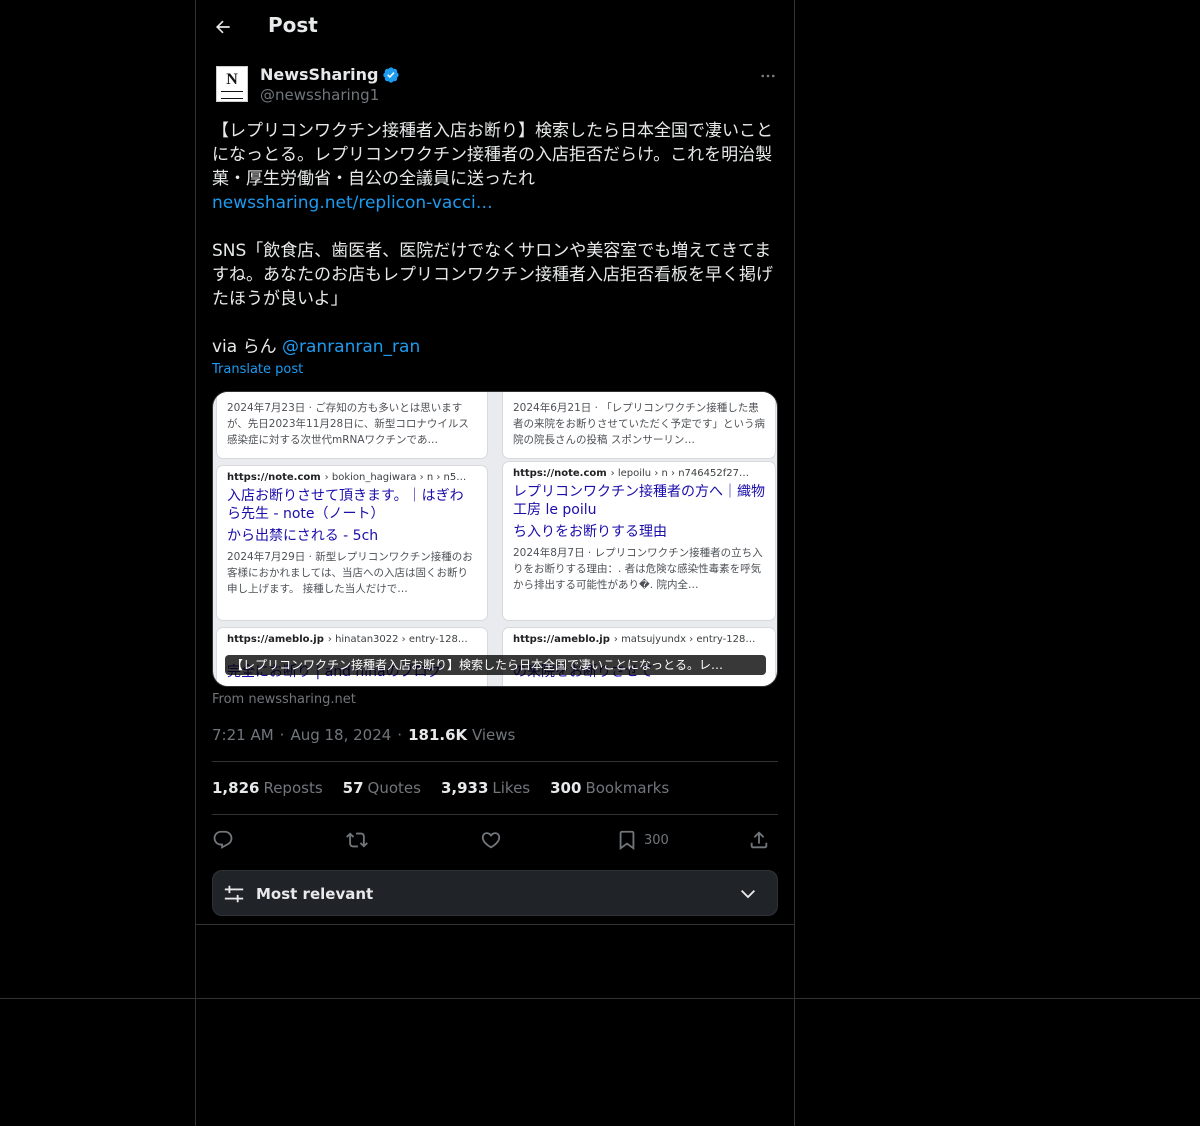  Describe the element at coordinates (438, 735) in the screenshot. I see `views-count: 181.6K` at that location.